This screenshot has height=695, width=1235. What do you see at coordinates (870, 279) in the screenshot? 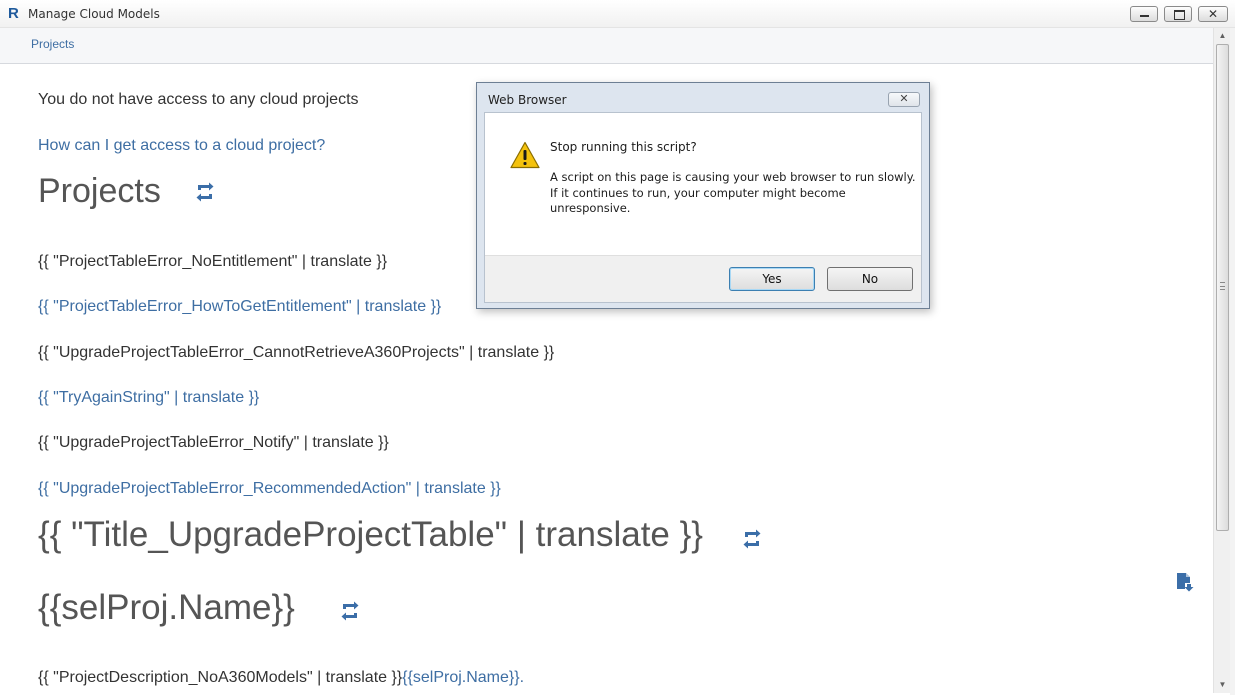
I see `no-button: No` at bounding box center [870, 279].